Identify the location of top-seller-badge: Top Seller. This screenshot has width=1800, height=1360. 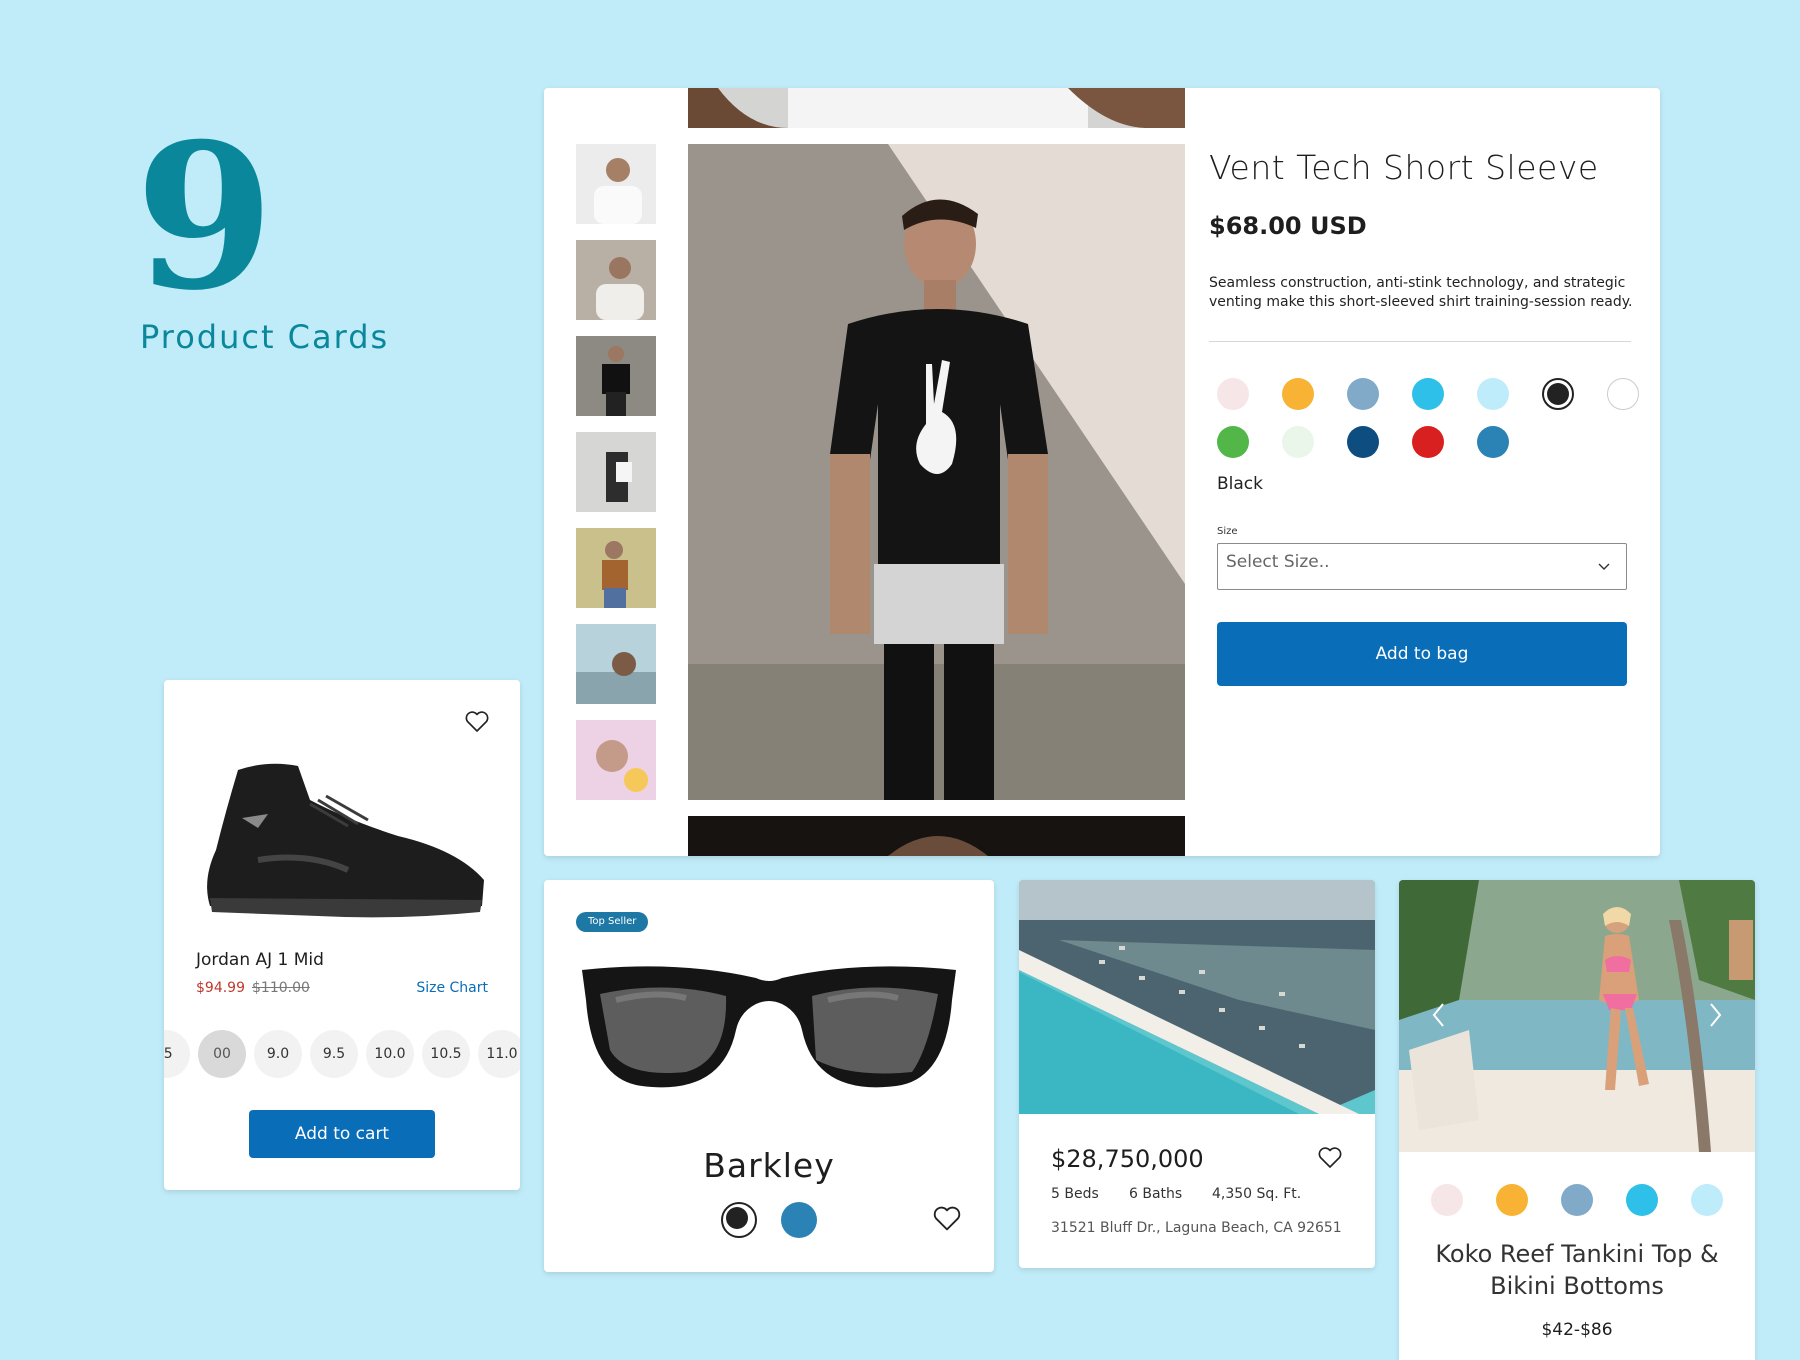
(612, 922).